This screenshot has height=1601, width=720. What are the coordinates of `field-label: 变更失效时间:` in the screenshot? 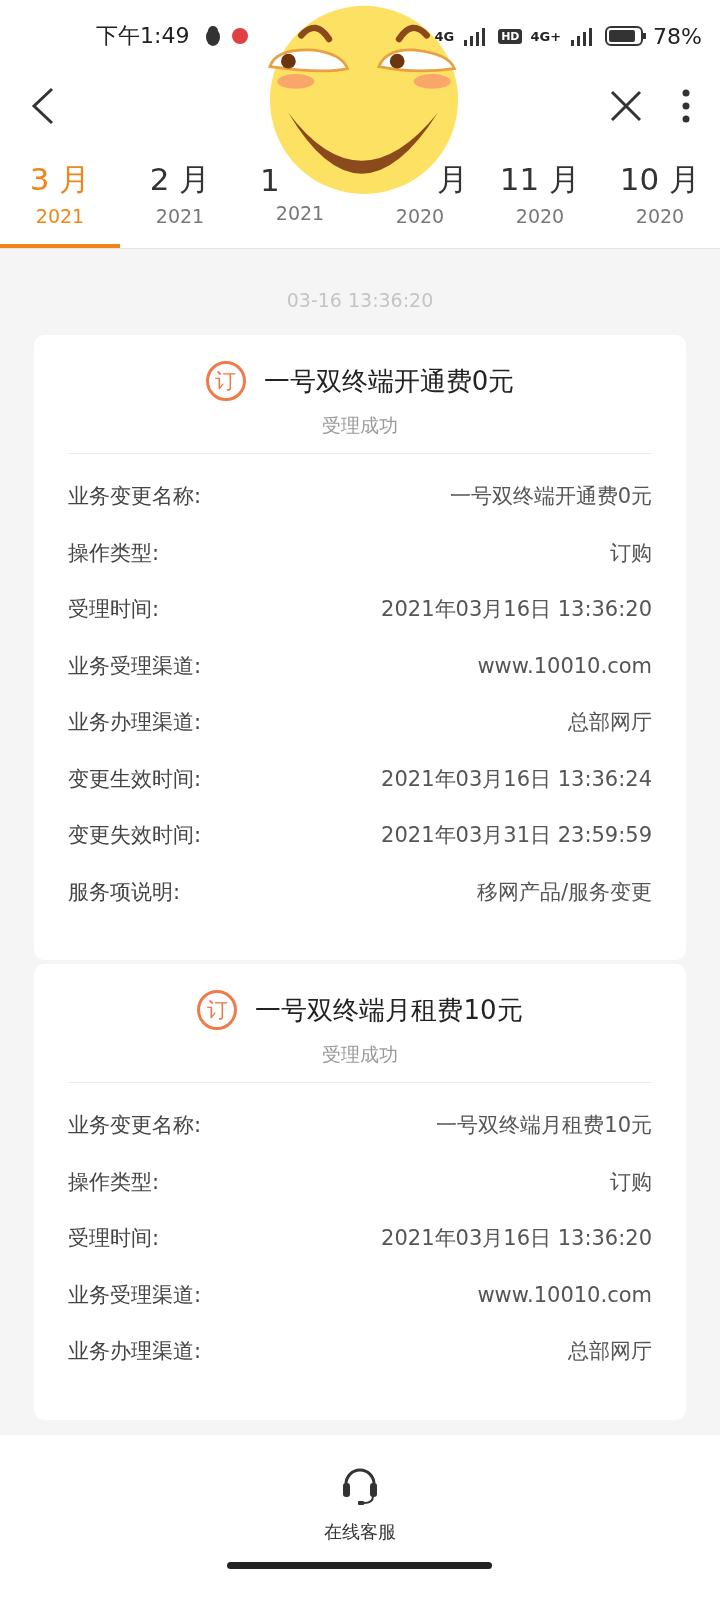 It's located at (135, 836).